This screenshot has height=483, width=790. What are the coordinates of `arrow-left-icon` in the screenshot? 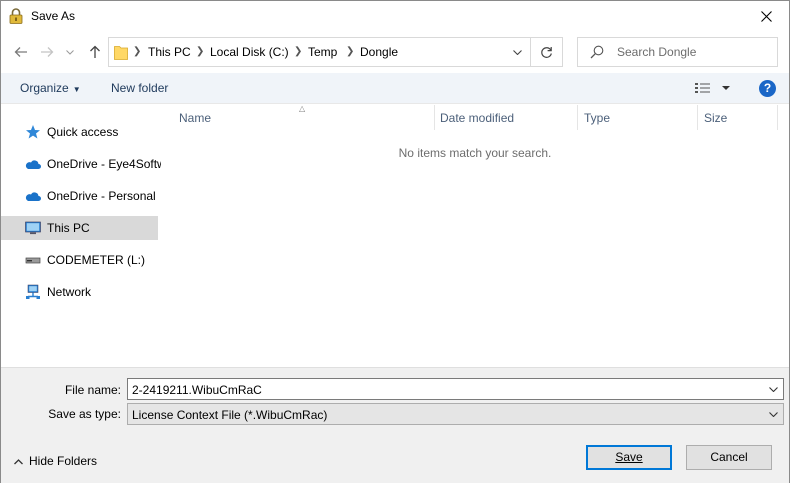 It's located at (20, 52).